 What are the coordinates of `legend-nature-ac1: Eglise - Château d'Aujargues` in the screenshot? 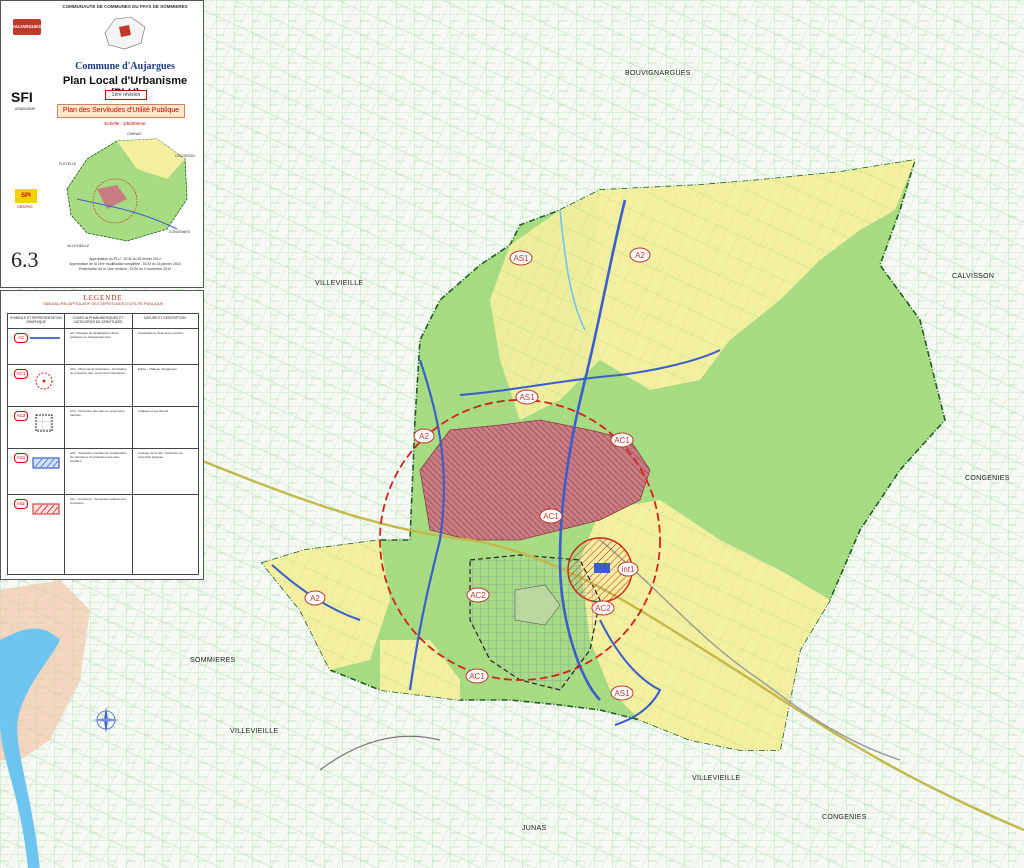 It's located at (157, 369).